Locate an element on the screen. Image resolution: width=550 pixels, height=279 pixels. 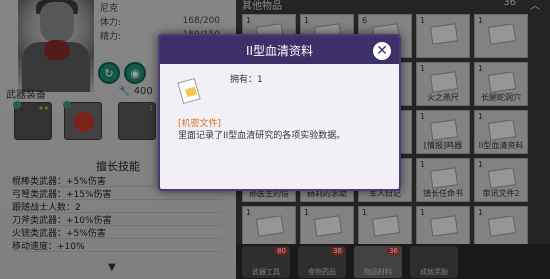
stat-row: 体力: 168/200 is located at coordinates (160, 21).